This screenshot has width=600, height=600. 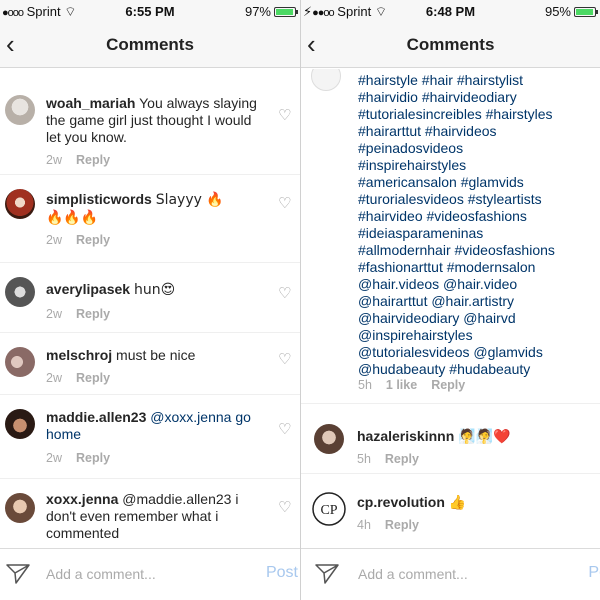 What do you see at coordinates (476, 165) in the screenshot?
I see `hashtag-line: #inspirehairstyles` at bounding box center [476, 165].